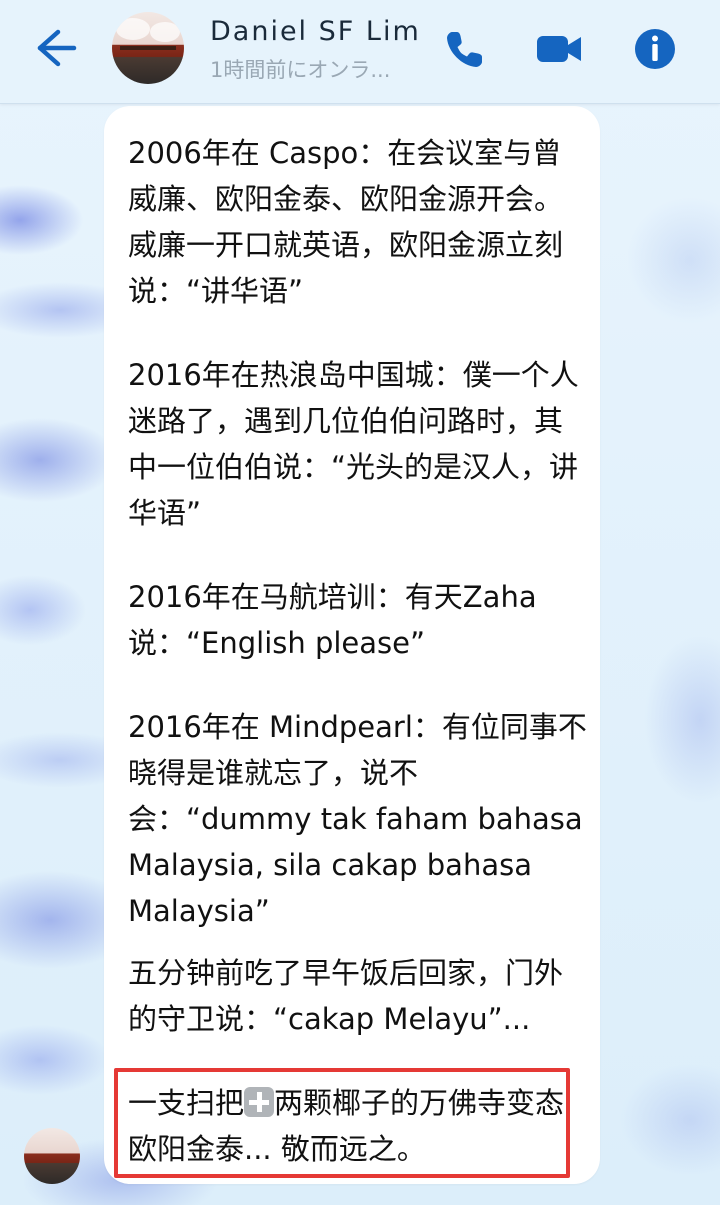 This screenshot has width=720, height=1205. What do you see at coordinates (259, 1102) in the screenshot?
I see `plus-icon` at bounding box center [259, 1102].